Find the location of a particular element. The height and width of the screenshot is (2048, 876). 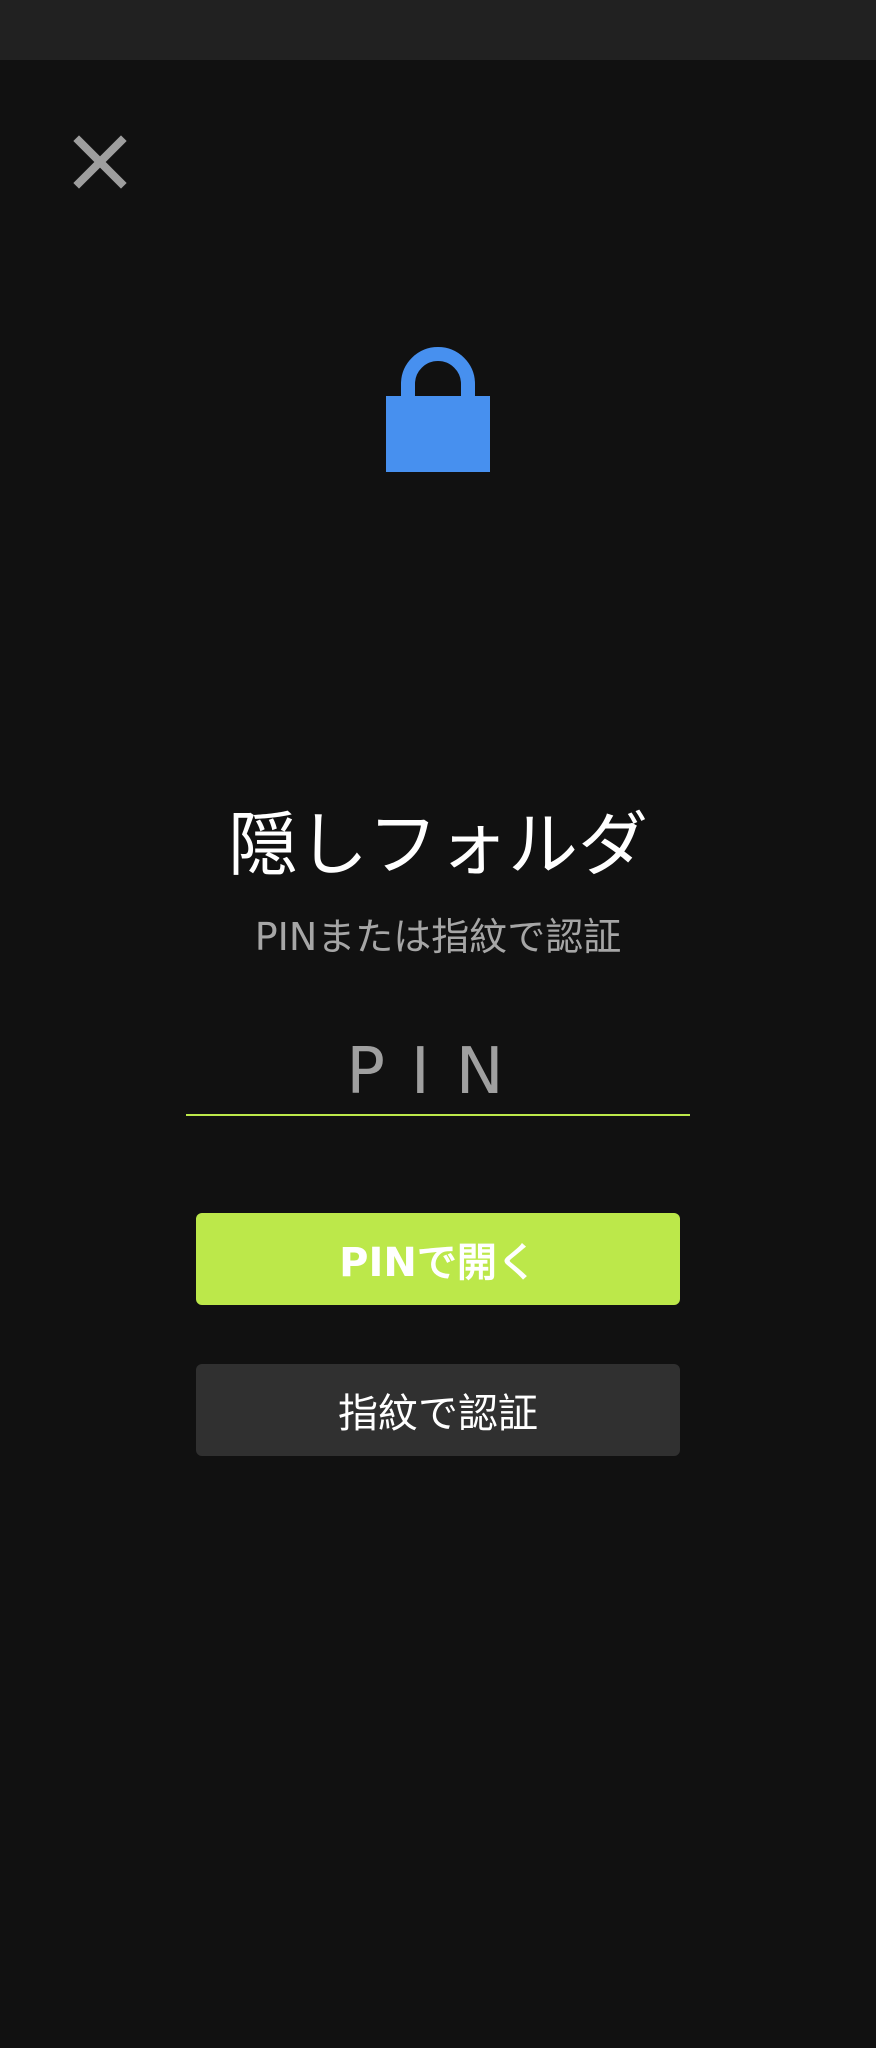

open-with-pin-button: PINで開く is located at coordinates (438, 1259).